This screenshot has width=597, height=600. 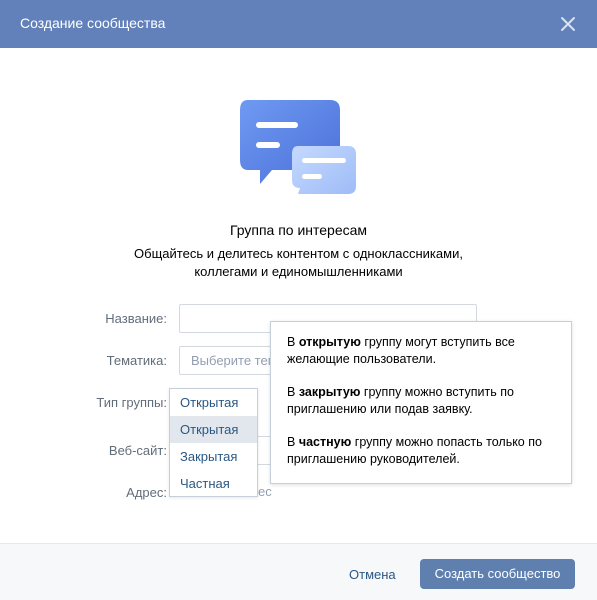 I want to click on group-type-option-open: Открытая, so click(x=213, y=429).